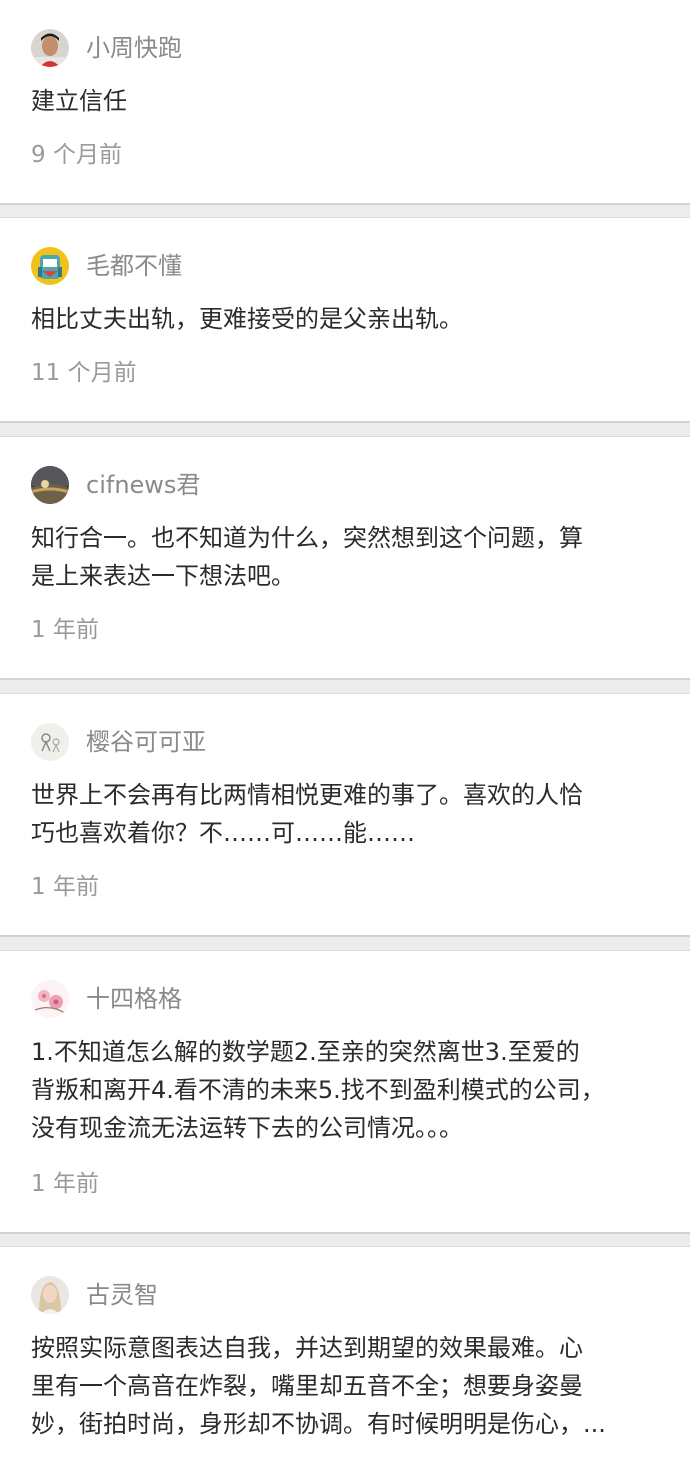 The image size is (690, 1466). Describe the element at coordinates (307, 538) in the screenshot. I see `comment-line: 知行合一。也不知道为什么，突然想到这个问题，算` at that location.